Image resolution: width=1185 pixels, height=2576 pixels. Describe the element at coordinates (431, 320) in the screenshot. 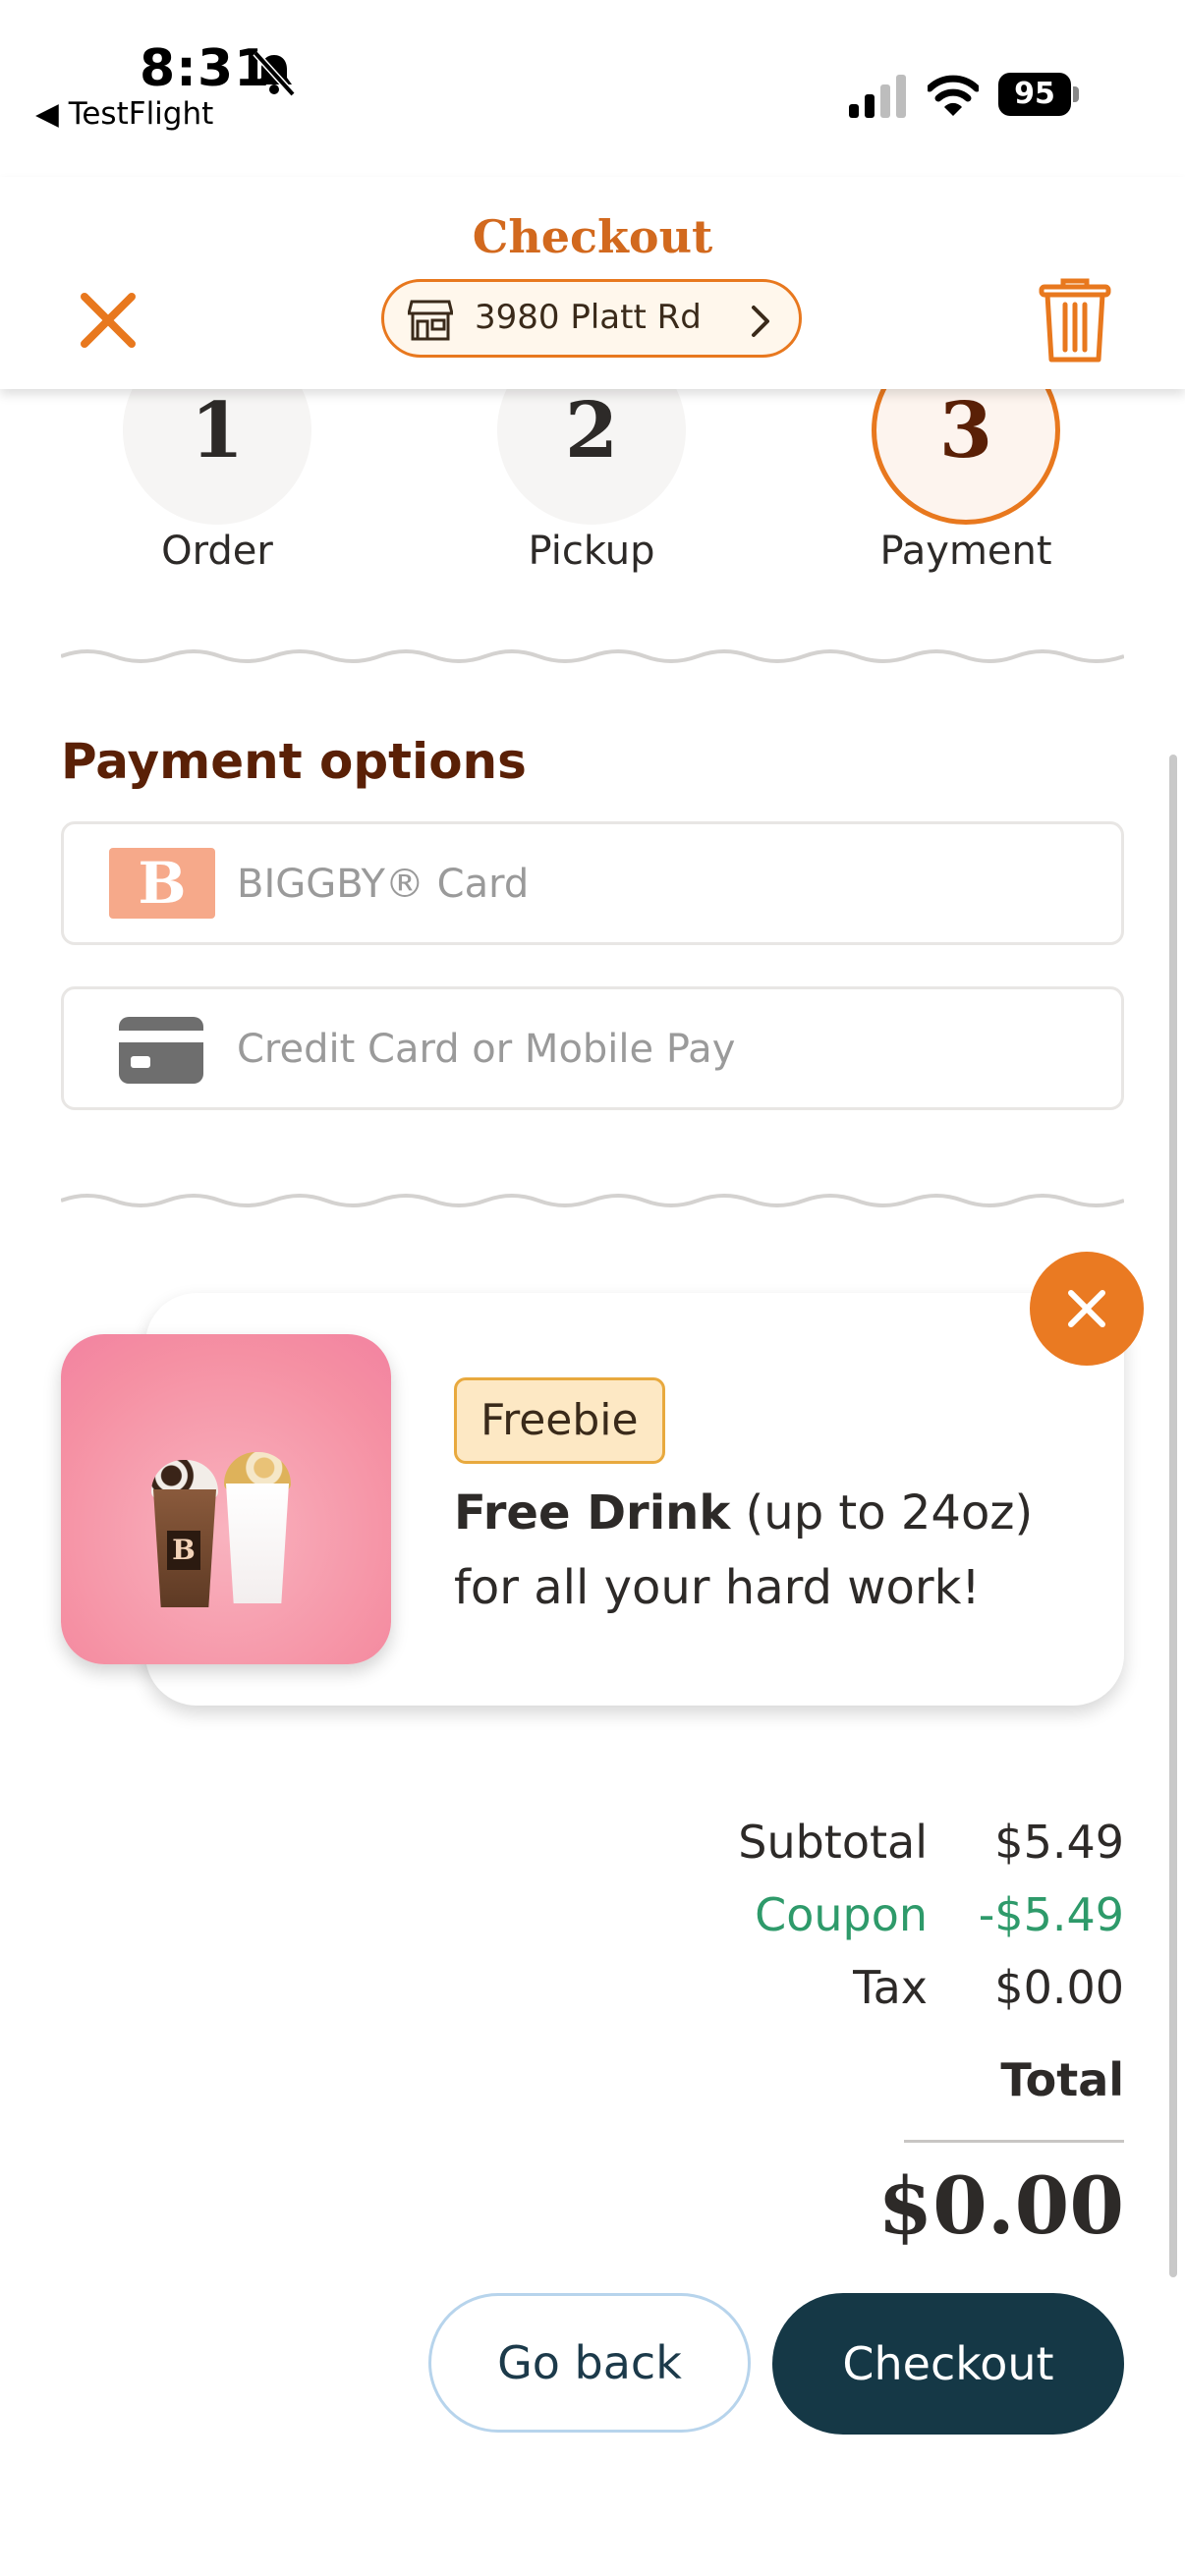

I see `storefront-icon` at that location.